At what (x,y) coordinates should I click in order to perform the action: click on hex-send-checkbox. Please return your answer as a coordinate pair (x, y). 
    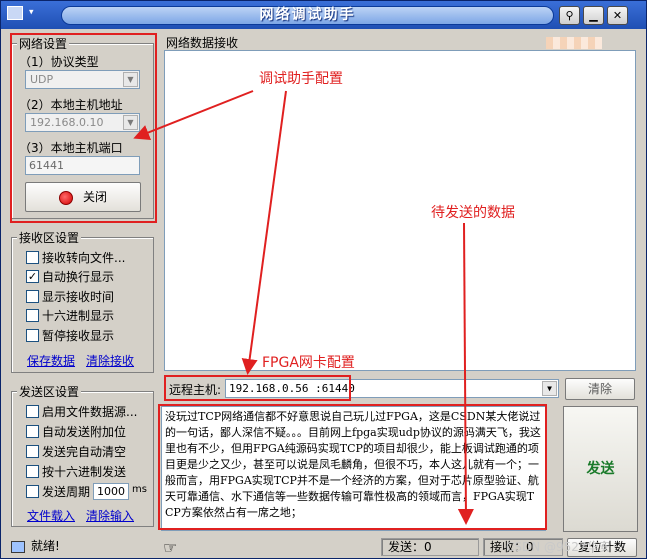
    Looking at the image, I should click on (32, 471).